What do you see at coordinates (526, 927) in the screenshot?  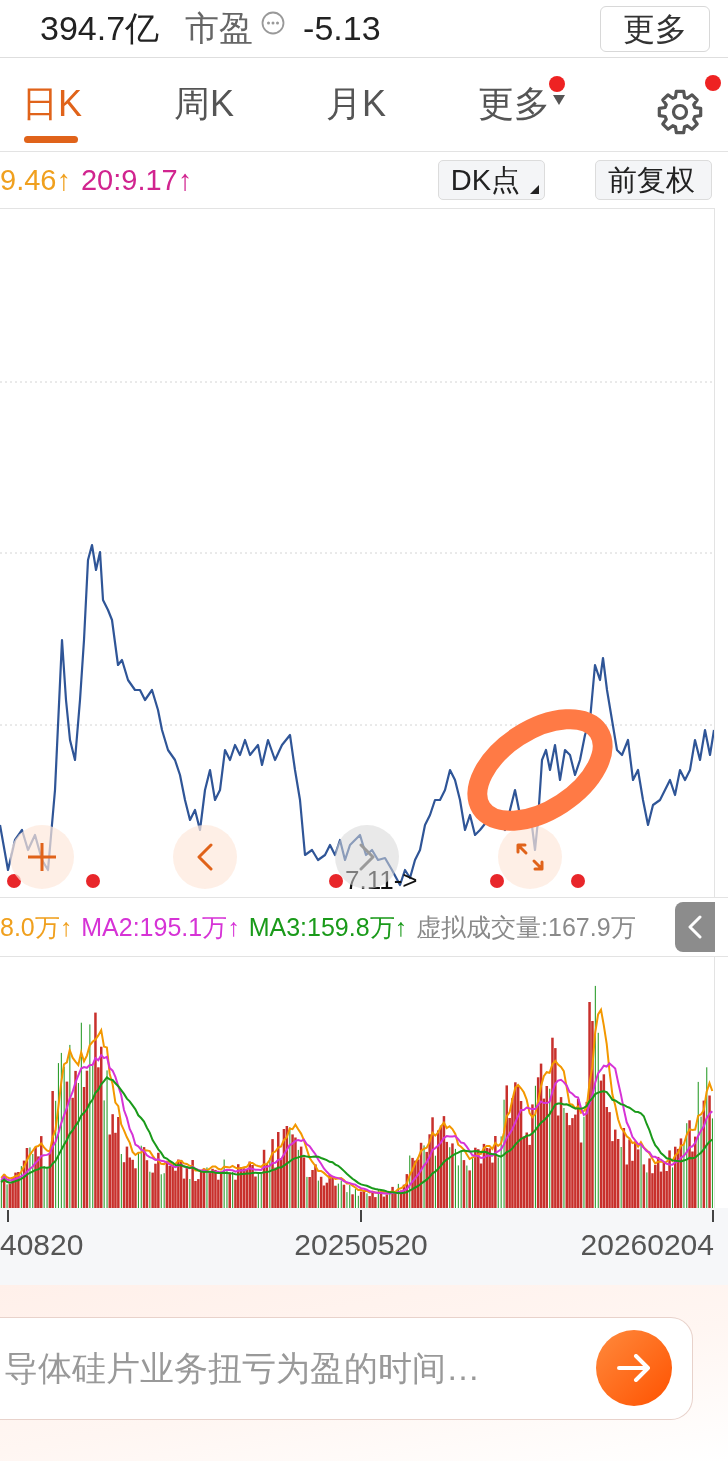 I see `volume-legend-text: 虚拟成交量:167.9万` at bounding box center [526, 927].